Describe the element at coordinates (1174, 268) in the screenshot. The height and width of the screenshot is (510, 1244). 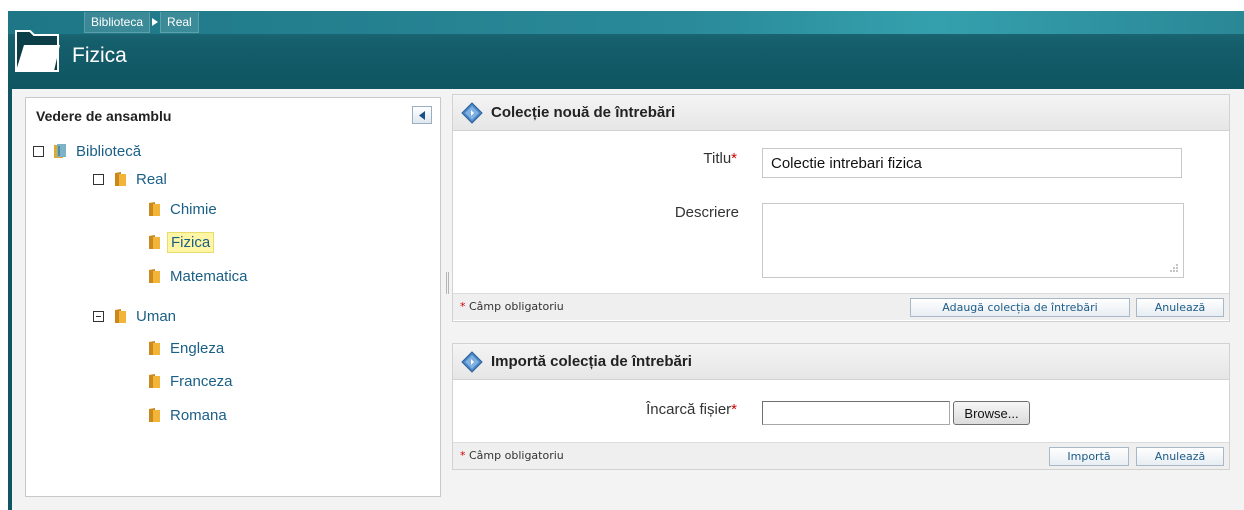
I see `resize-grip-icon` at that location.